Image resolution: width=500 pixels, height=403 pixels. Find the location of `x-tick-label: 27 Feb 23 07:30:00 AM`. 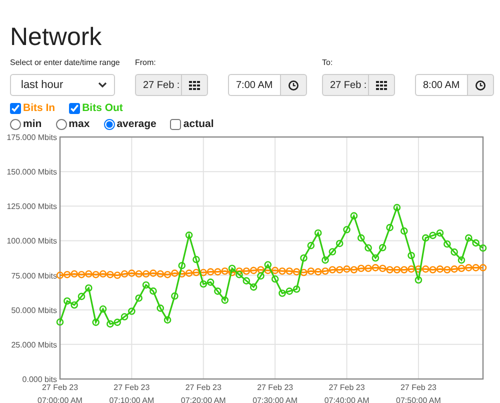

x-tick-label: 27 Feb 23 07:30:00 AM is located at coordinates (275, 393).